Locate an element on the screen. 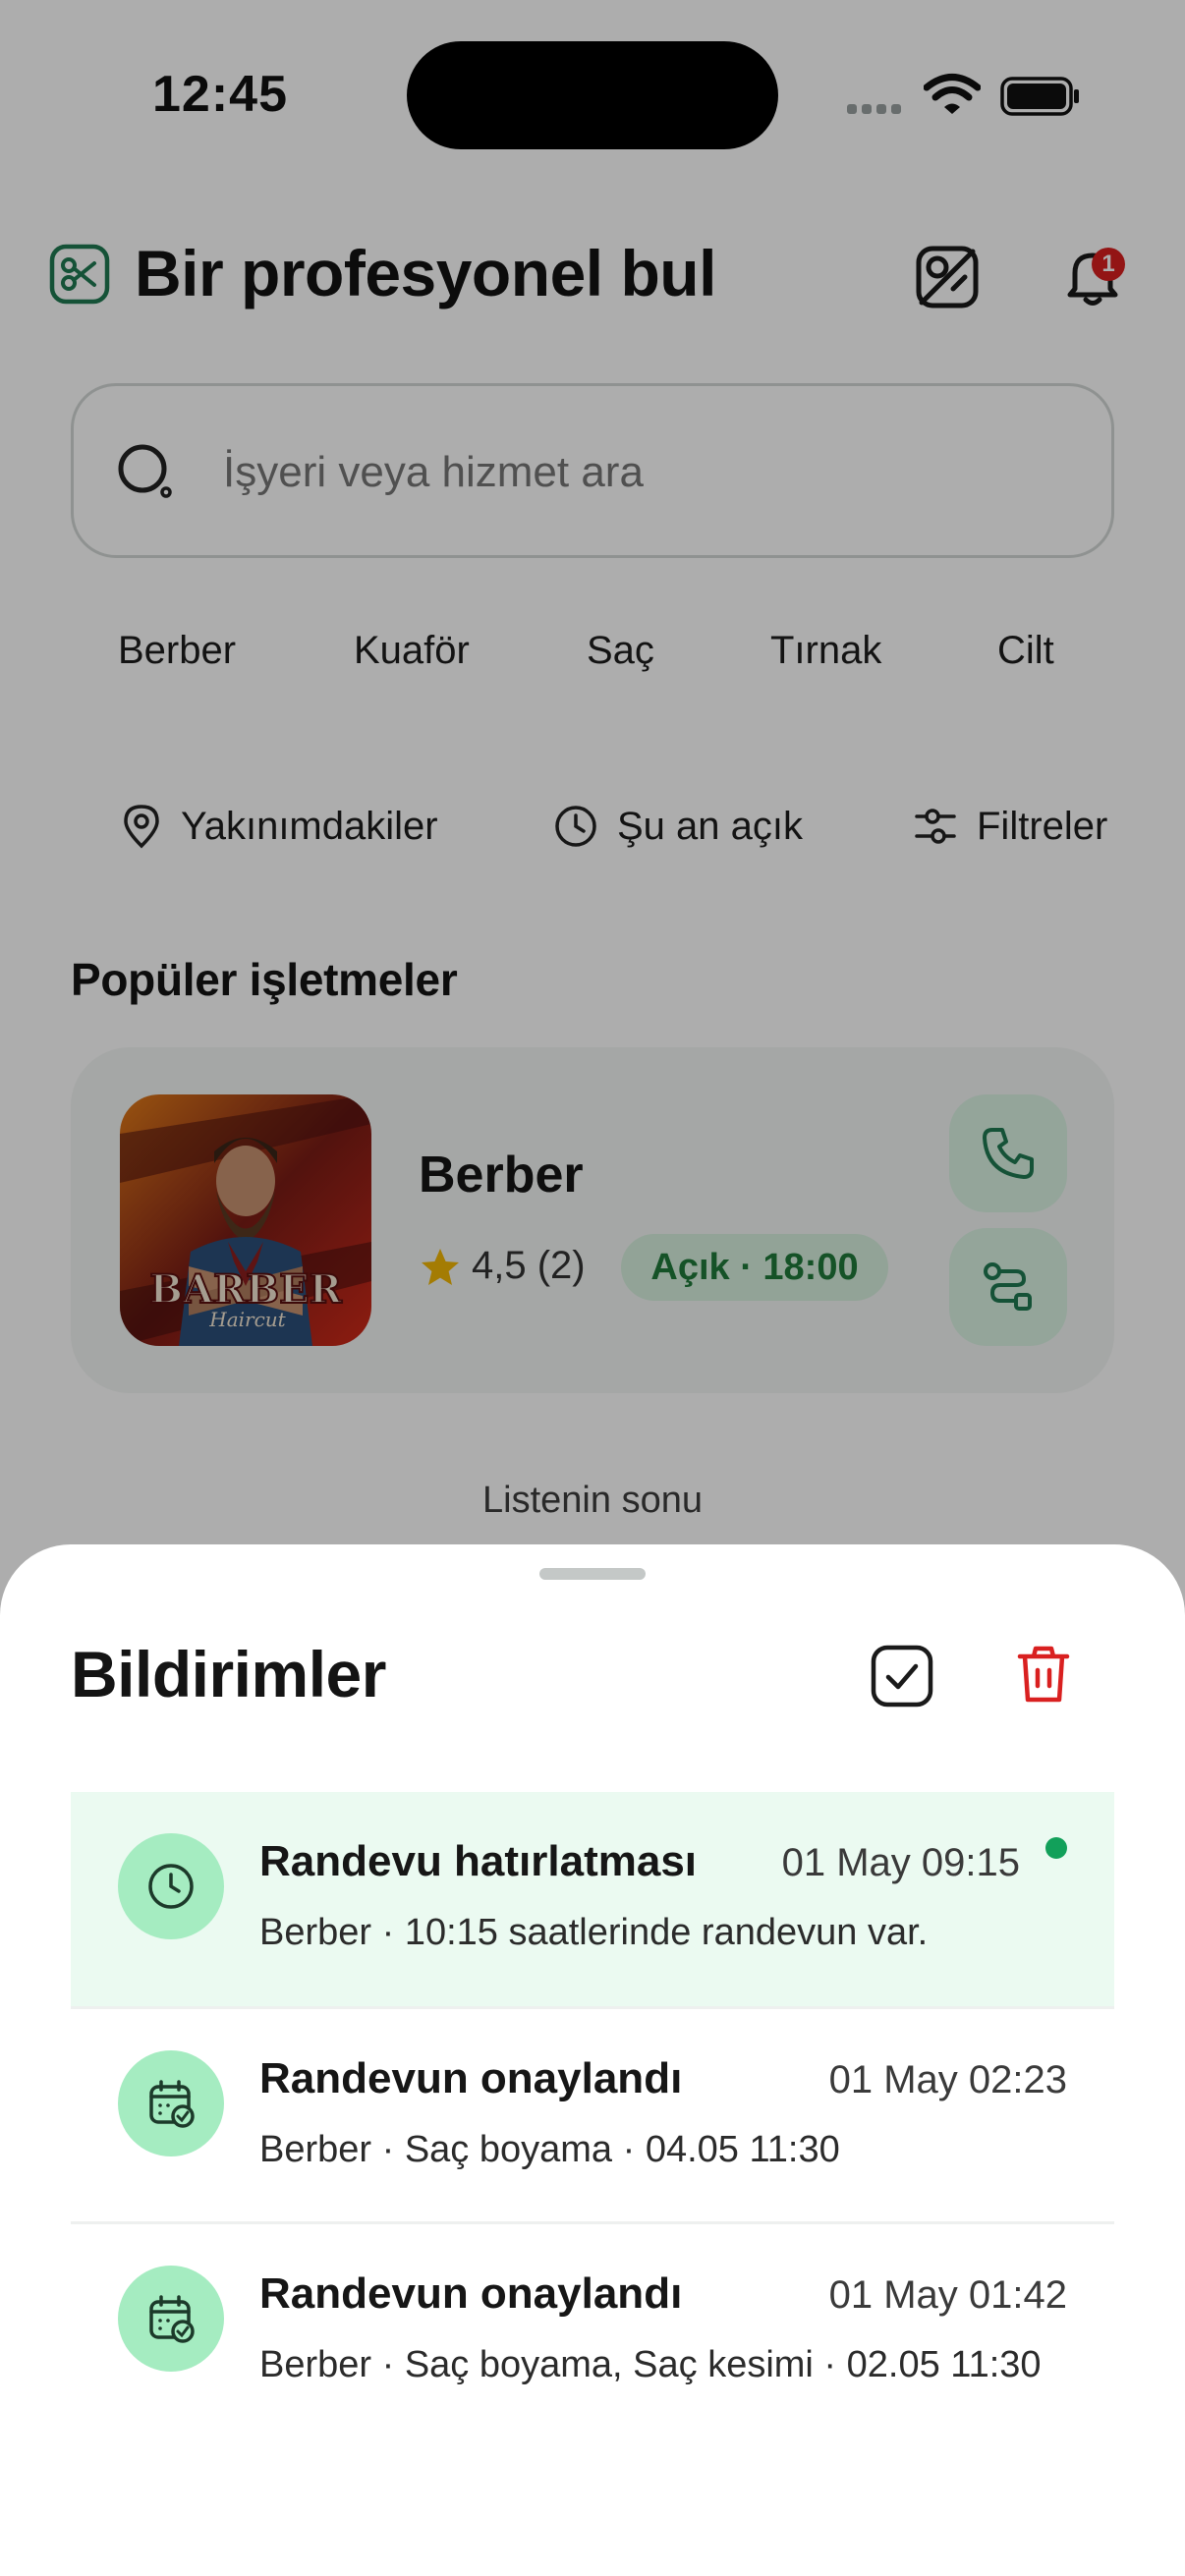  trash-icon is located at coordinates (1044, 1674).